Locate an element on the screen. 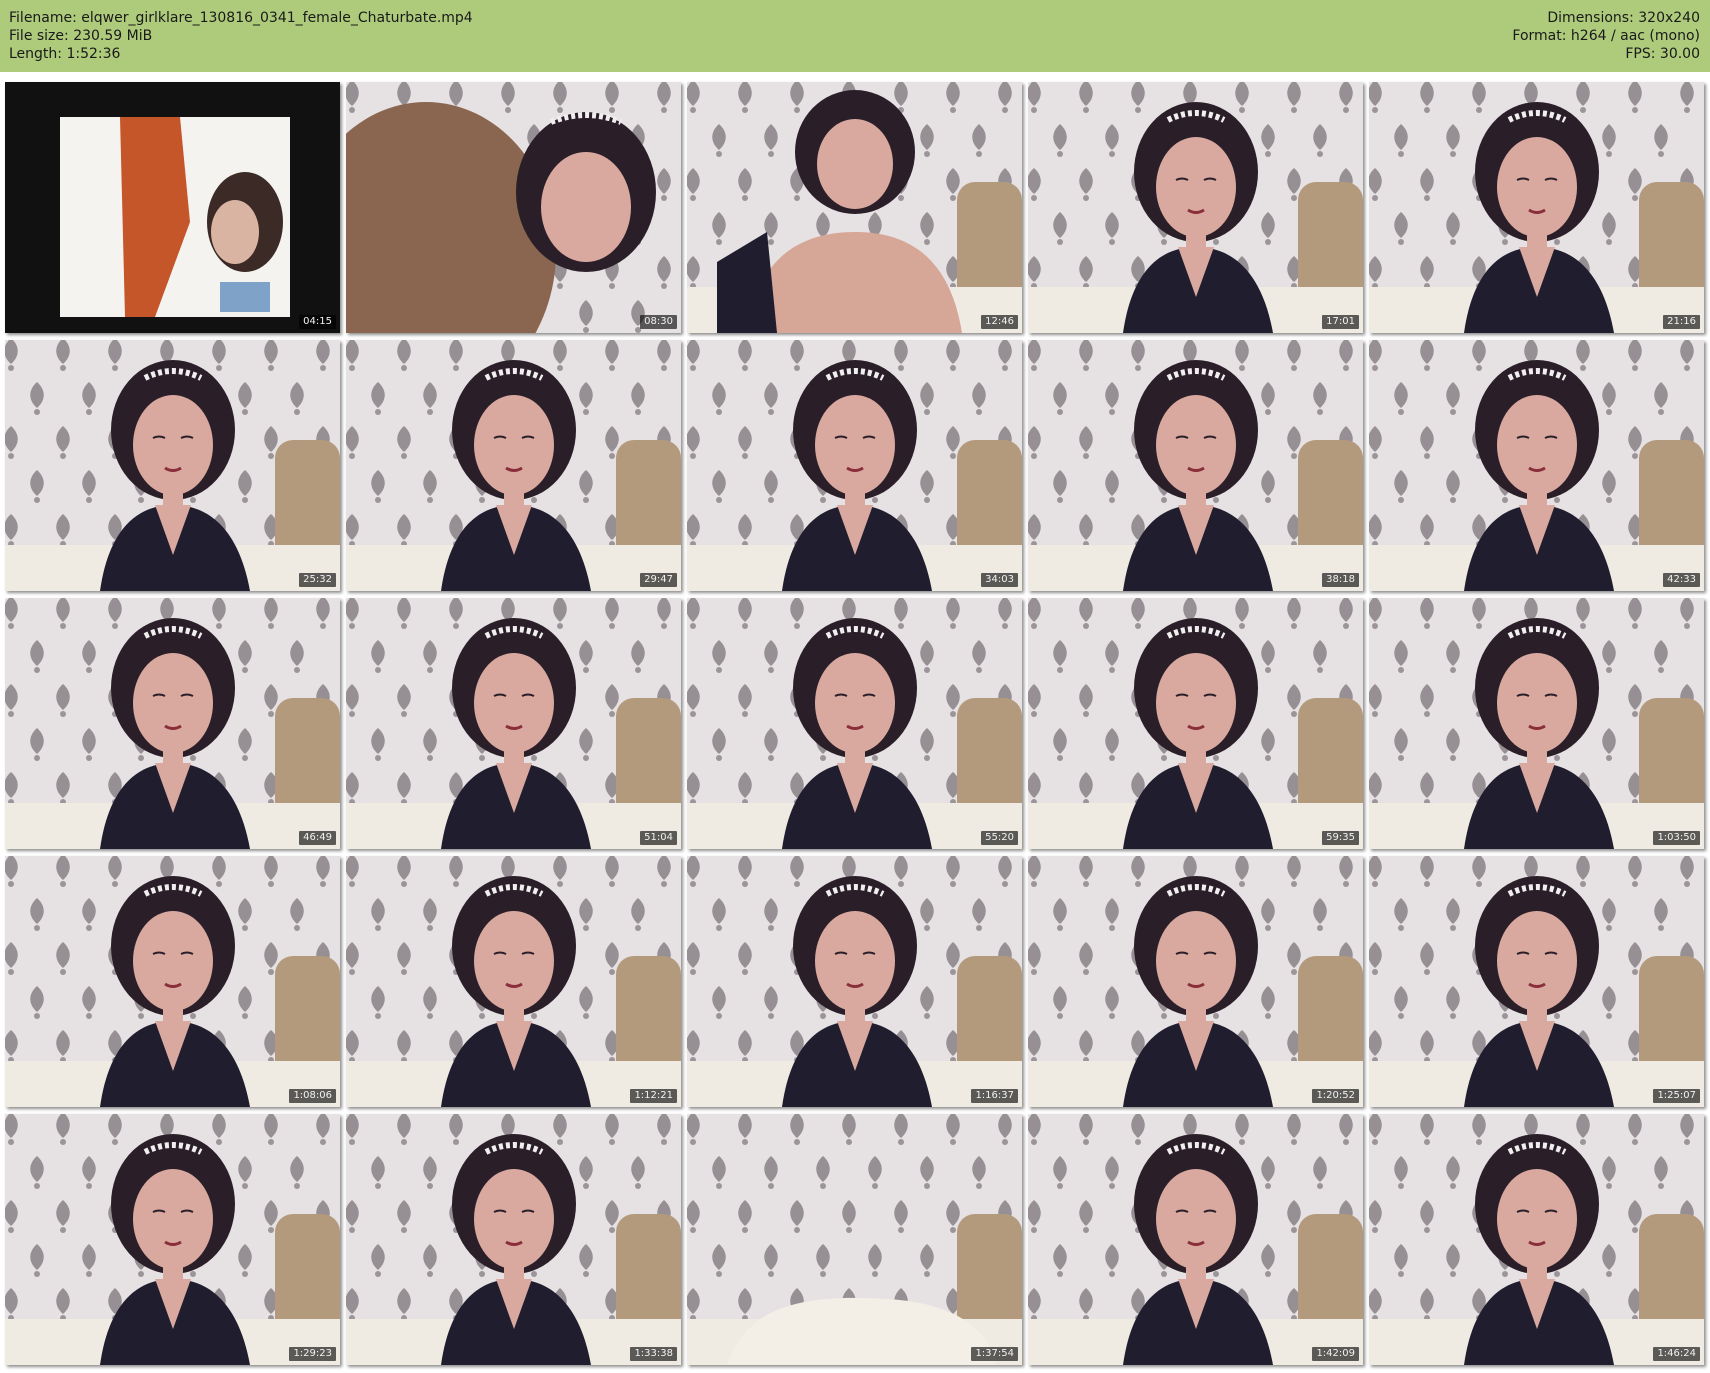  video-thumbnail: 1:29:23 is located at coordinates (172, 1239).